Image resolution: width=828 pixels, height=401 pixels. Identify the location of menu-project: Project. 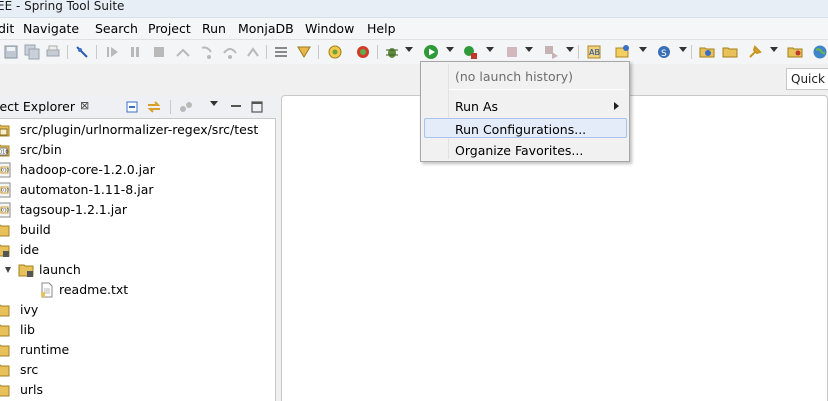
(169, 28).